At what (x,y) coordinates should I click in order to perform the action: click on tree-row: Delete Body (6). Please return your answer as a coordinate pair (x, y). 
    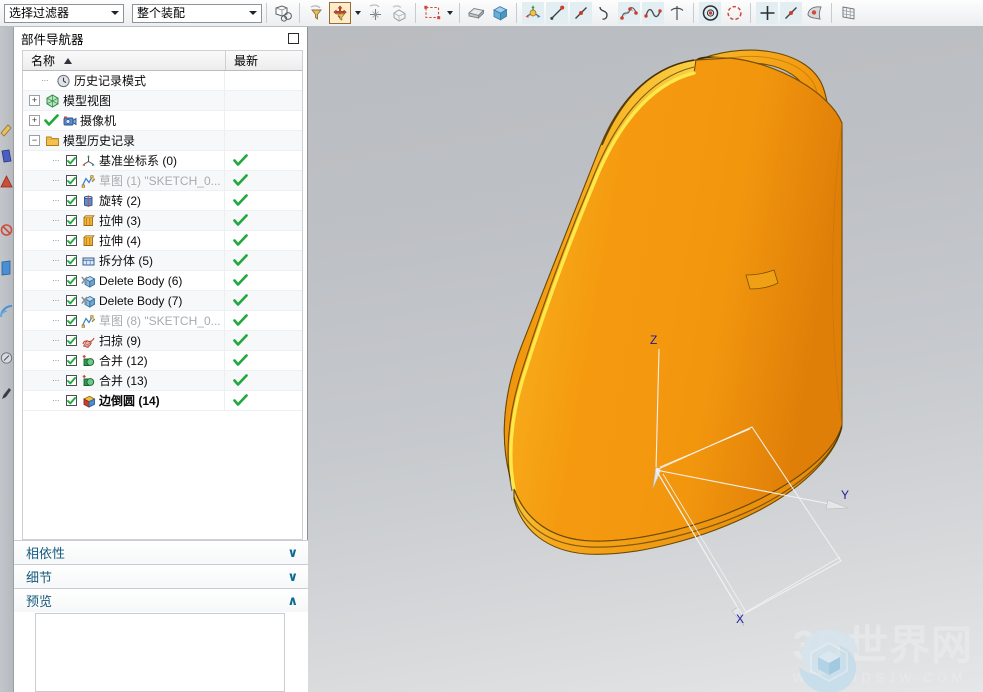
    Looking at the image, I should click on (162, 281).